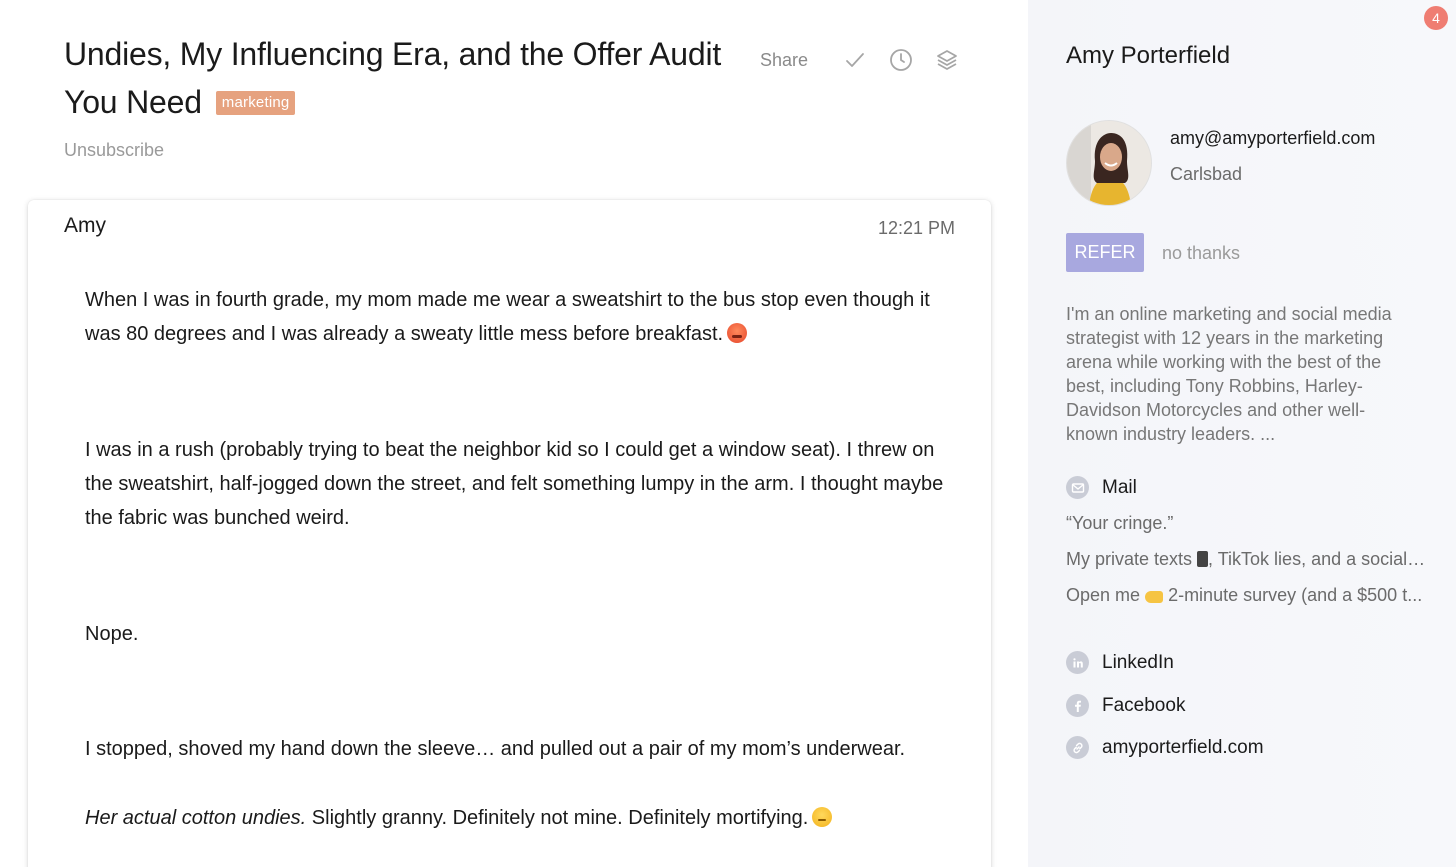  What do you see at coordinates (1272, 138) in the screenshot?
I see `contact-email: amy@amyporterfield.com` at bounding box center [1272, 138].